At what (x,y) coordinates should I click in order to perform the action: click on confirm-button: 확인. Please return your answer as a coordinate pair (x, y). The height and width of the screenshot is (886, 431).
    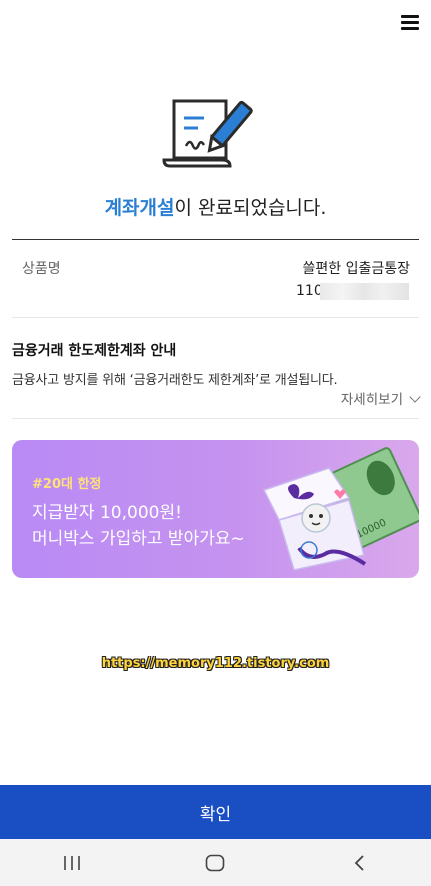
    Looking at the image, I should click on (215, 812).